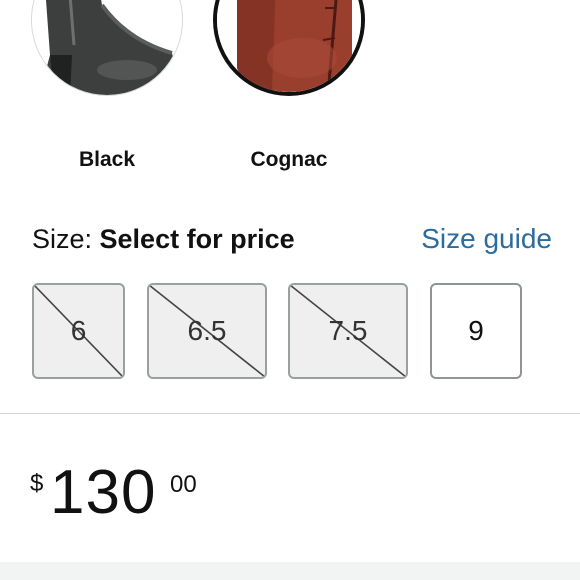 The height and width of the screenshot is (580, 580). What do you see at coordinates (37, 483) in the screenshot?
I see `price-currency-symbol: $` at bounding box center [37, 483].